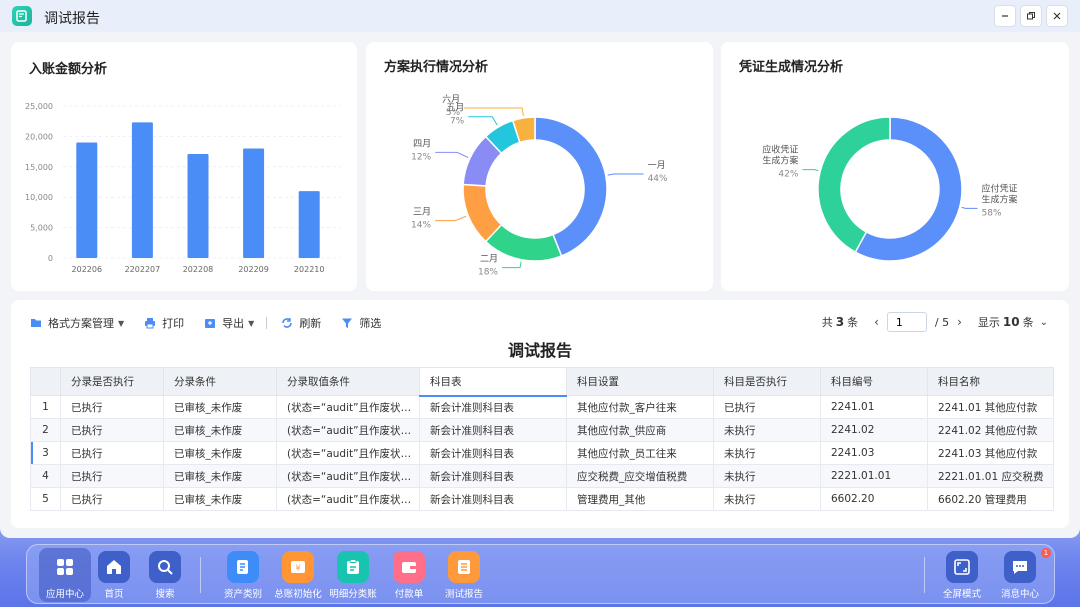  Describe the element at coordinates (1011, 322) in the screenshot. I see `page-size-value: 10` at that location.